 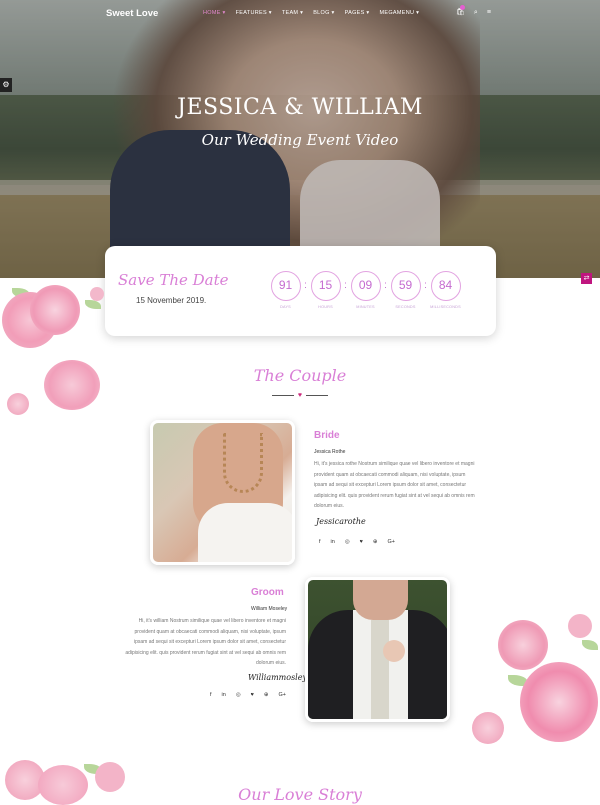 What do you see at coordinates (300, 140) in the screenshot?
I see `hero-subtitle: Our Wedding Event Video` at bounding box center [300, 140].